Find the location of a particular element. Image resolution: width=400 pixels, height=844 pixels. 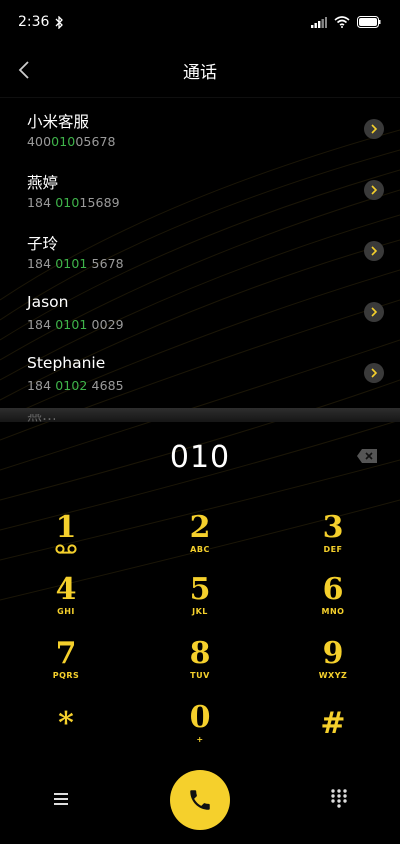

backspace-icon is located at coordinates (367, 456).